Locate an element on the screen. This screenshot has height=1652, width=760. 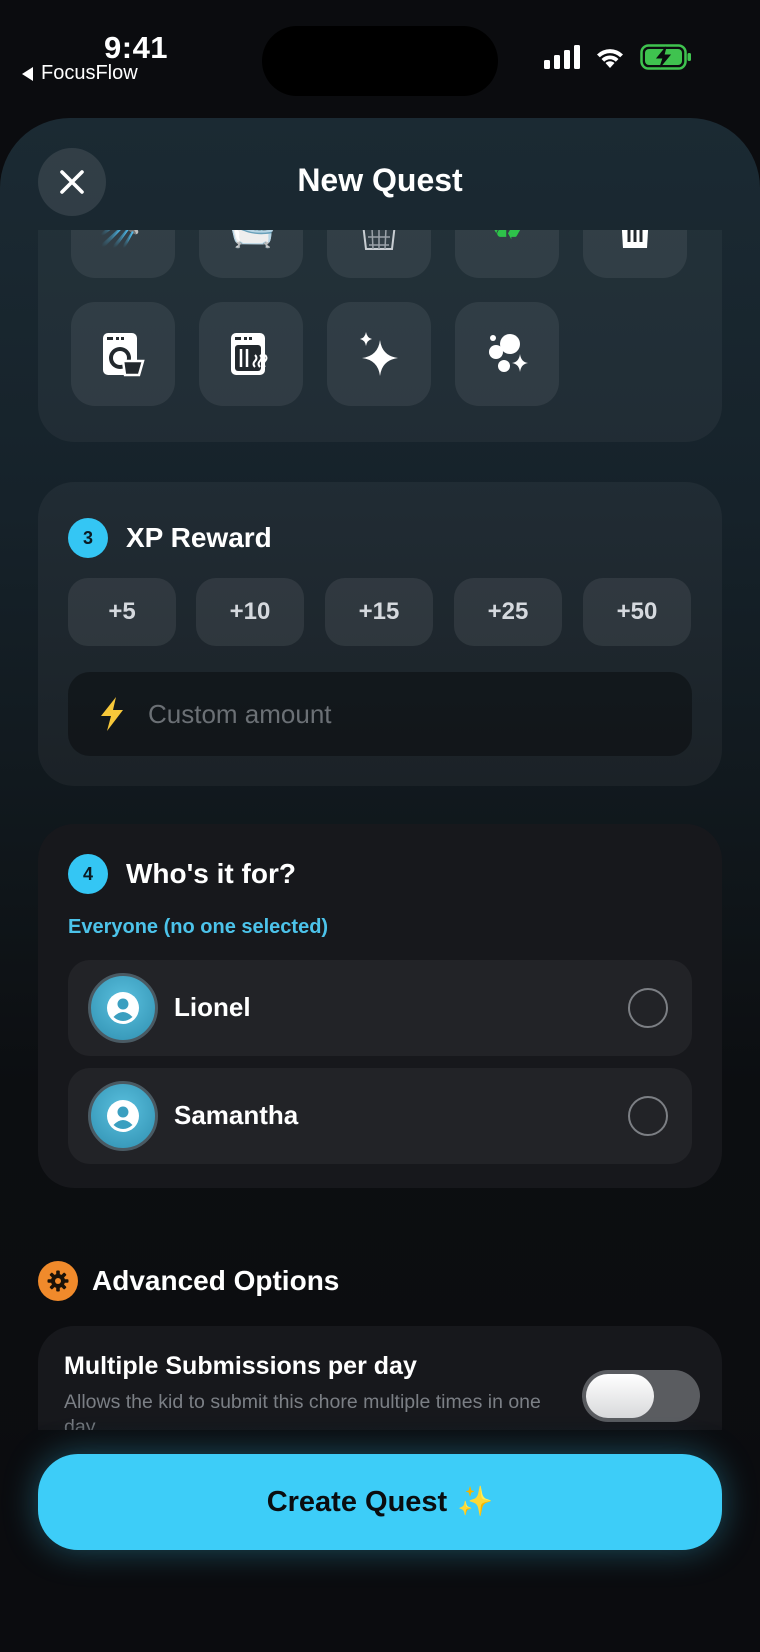
person-row-samantha: Samantha is located at coordinates (380, 1116).